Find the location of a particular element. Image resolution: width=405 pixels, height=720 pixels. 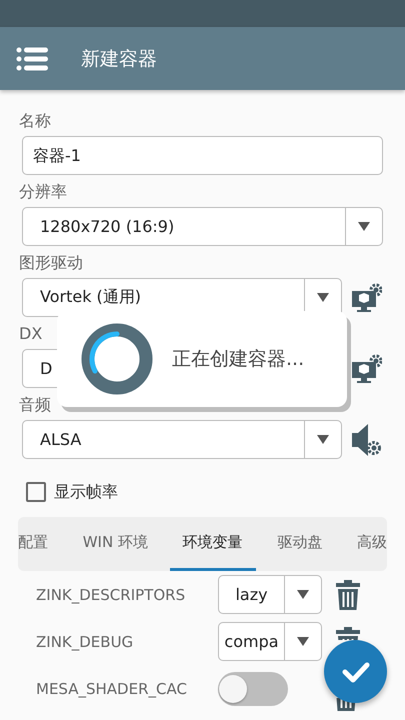

tab: 高级 is located at coordinates (365, 544).